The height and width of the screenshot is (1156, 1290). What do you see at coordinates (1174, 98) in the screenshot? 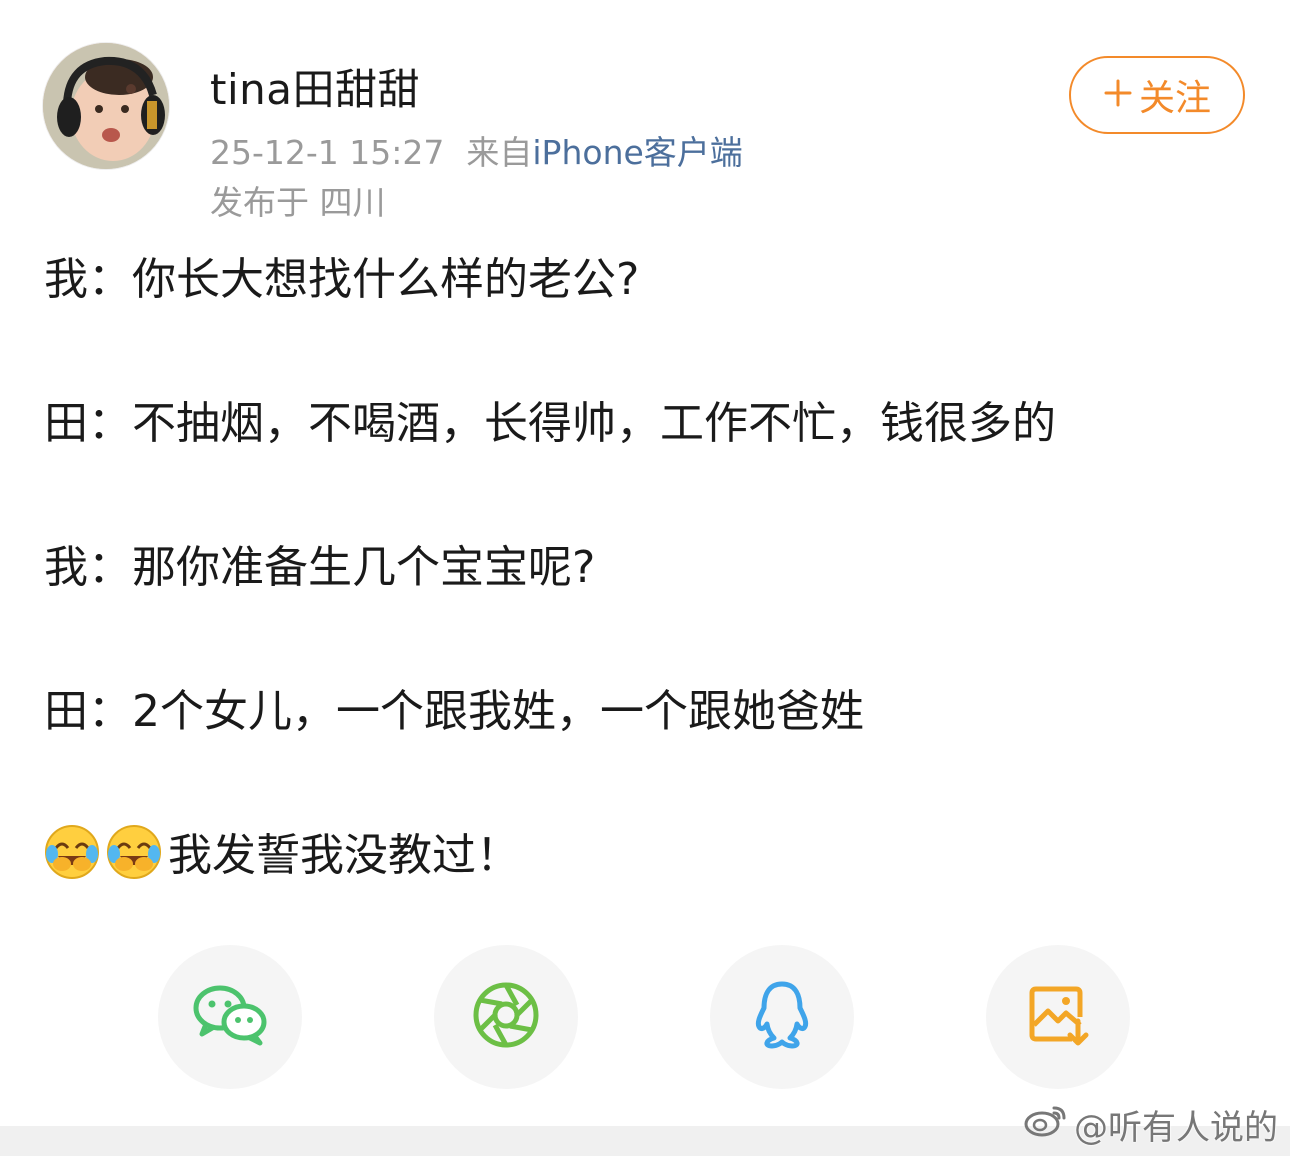
I see `follow-label: 关注` at bounding box center [1174, 98].